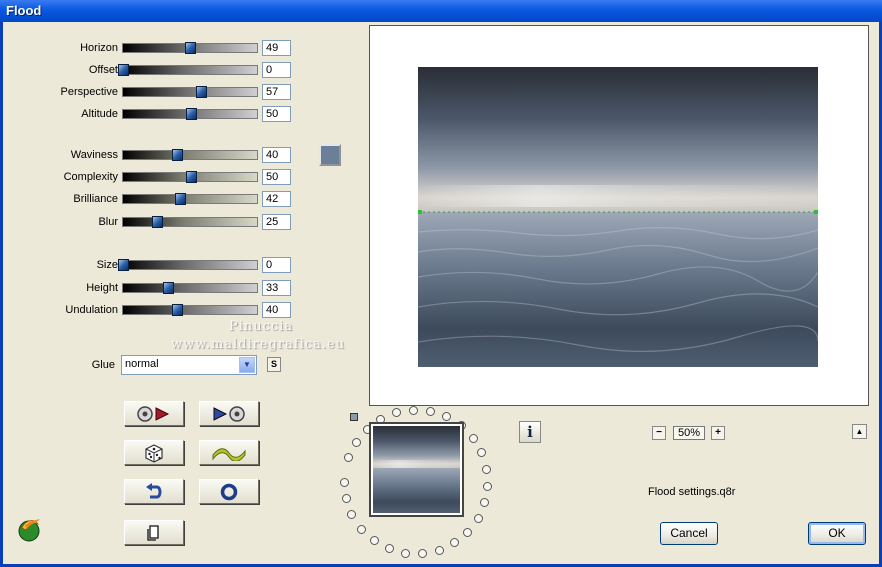 The height and width of the screenshot is (567, 882). I want to click on collapse-arrow-button: ▲, so click(859, 431).